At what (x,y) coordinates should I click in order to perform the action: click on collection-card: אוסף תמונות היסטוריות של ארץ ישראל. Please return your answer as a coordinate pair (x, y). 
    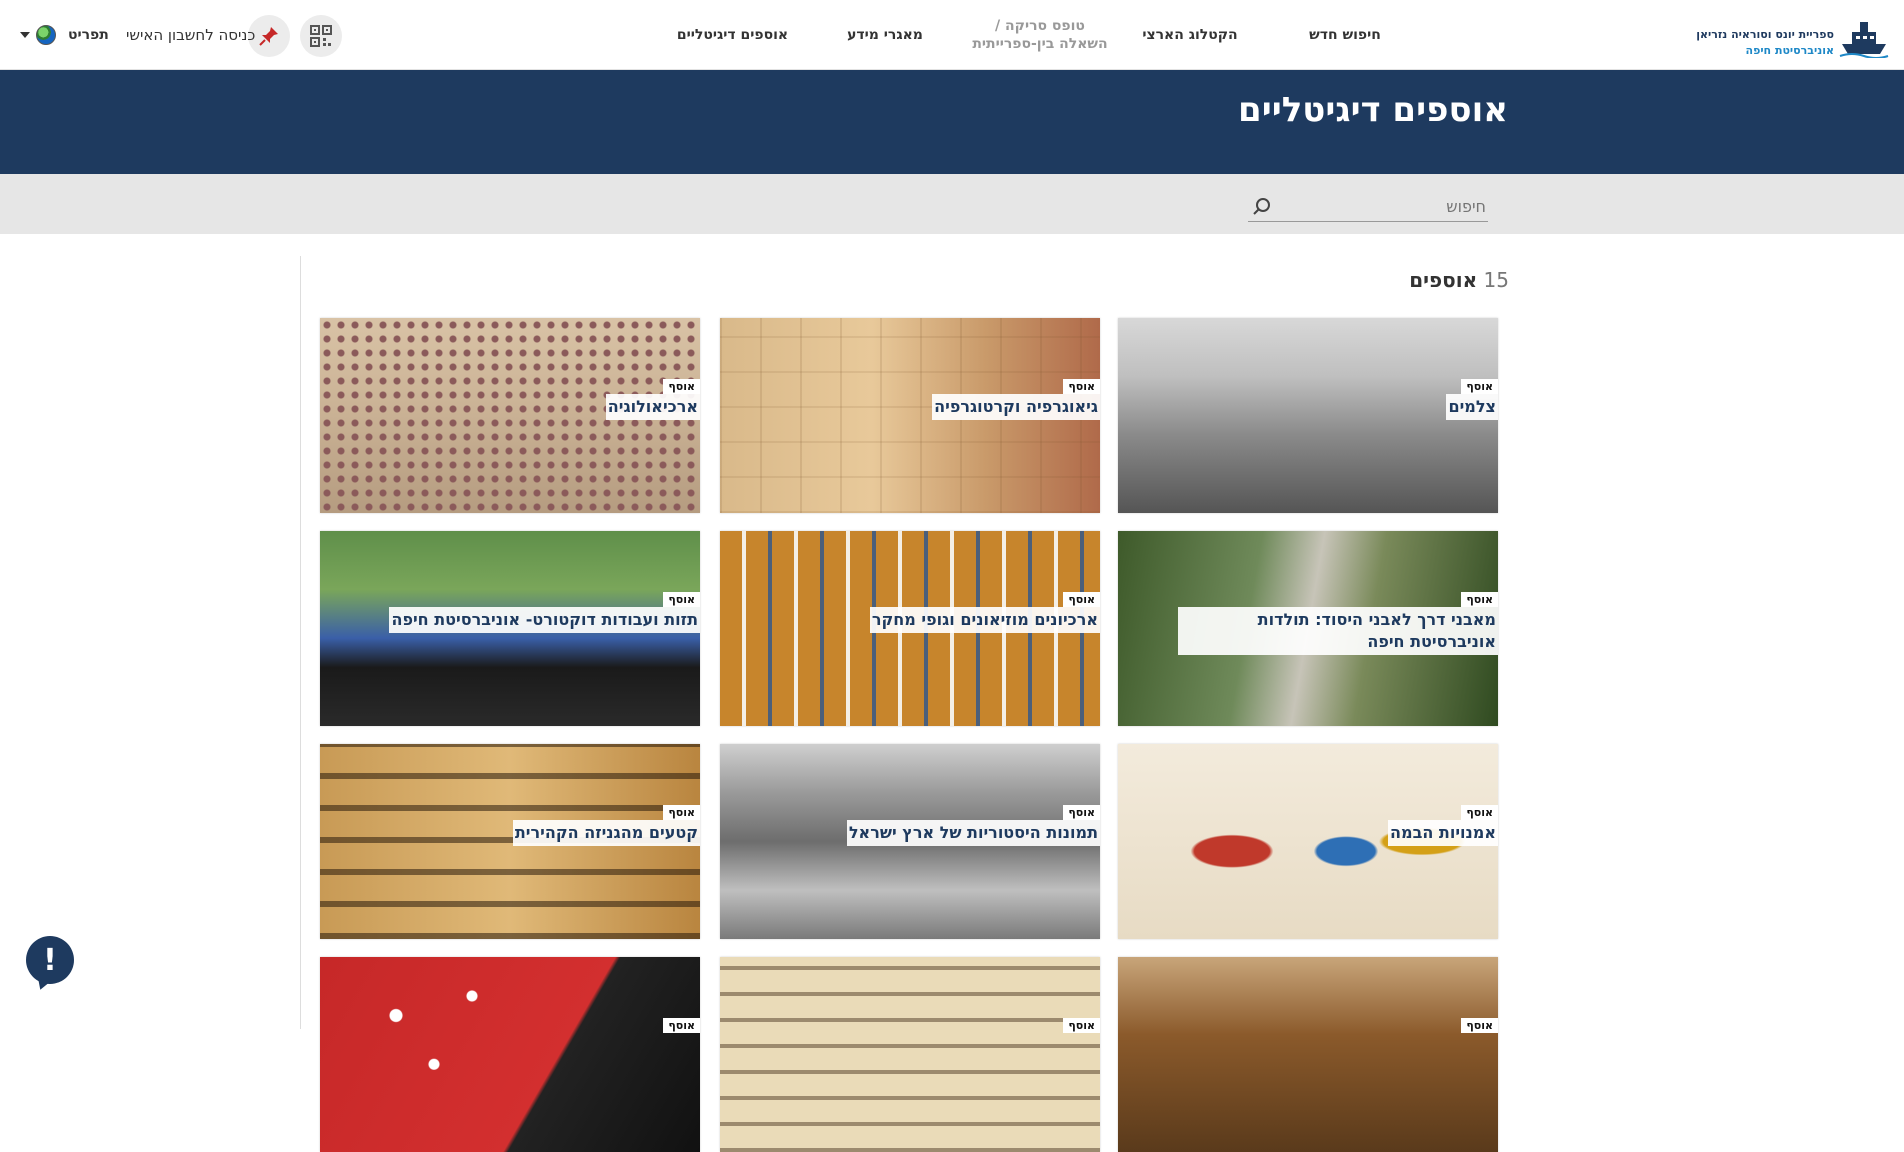
    Looking at the image, I should click on (910, 841).